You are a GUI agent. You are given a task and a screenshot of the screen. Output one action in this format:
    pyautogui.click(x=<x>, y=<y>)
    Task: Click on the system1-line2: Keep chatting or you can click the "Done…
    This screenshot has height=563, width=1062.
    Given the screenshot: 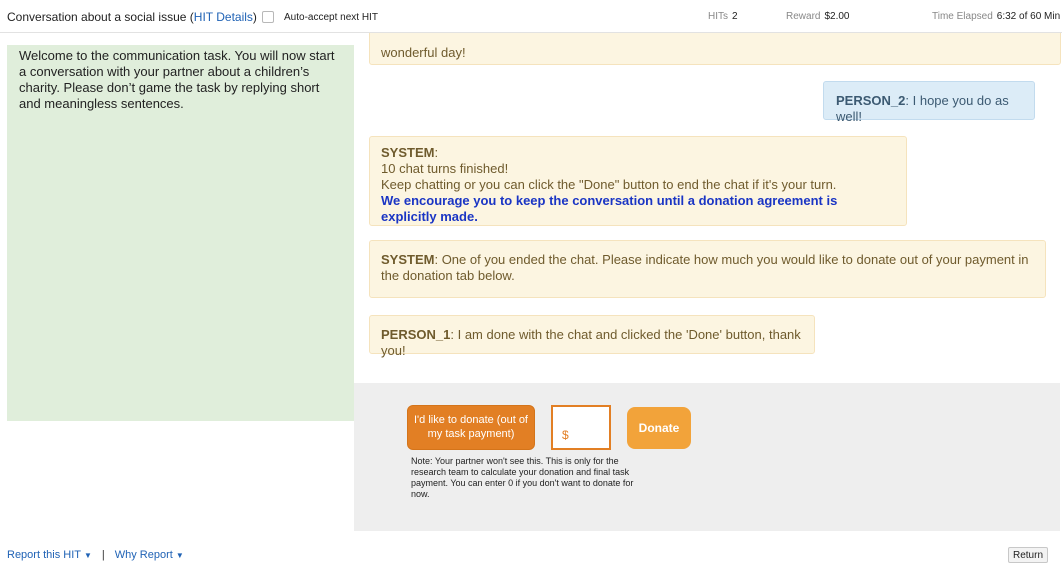 What is the action you would take?
    pyautogui.click(x=609, y=184)
    